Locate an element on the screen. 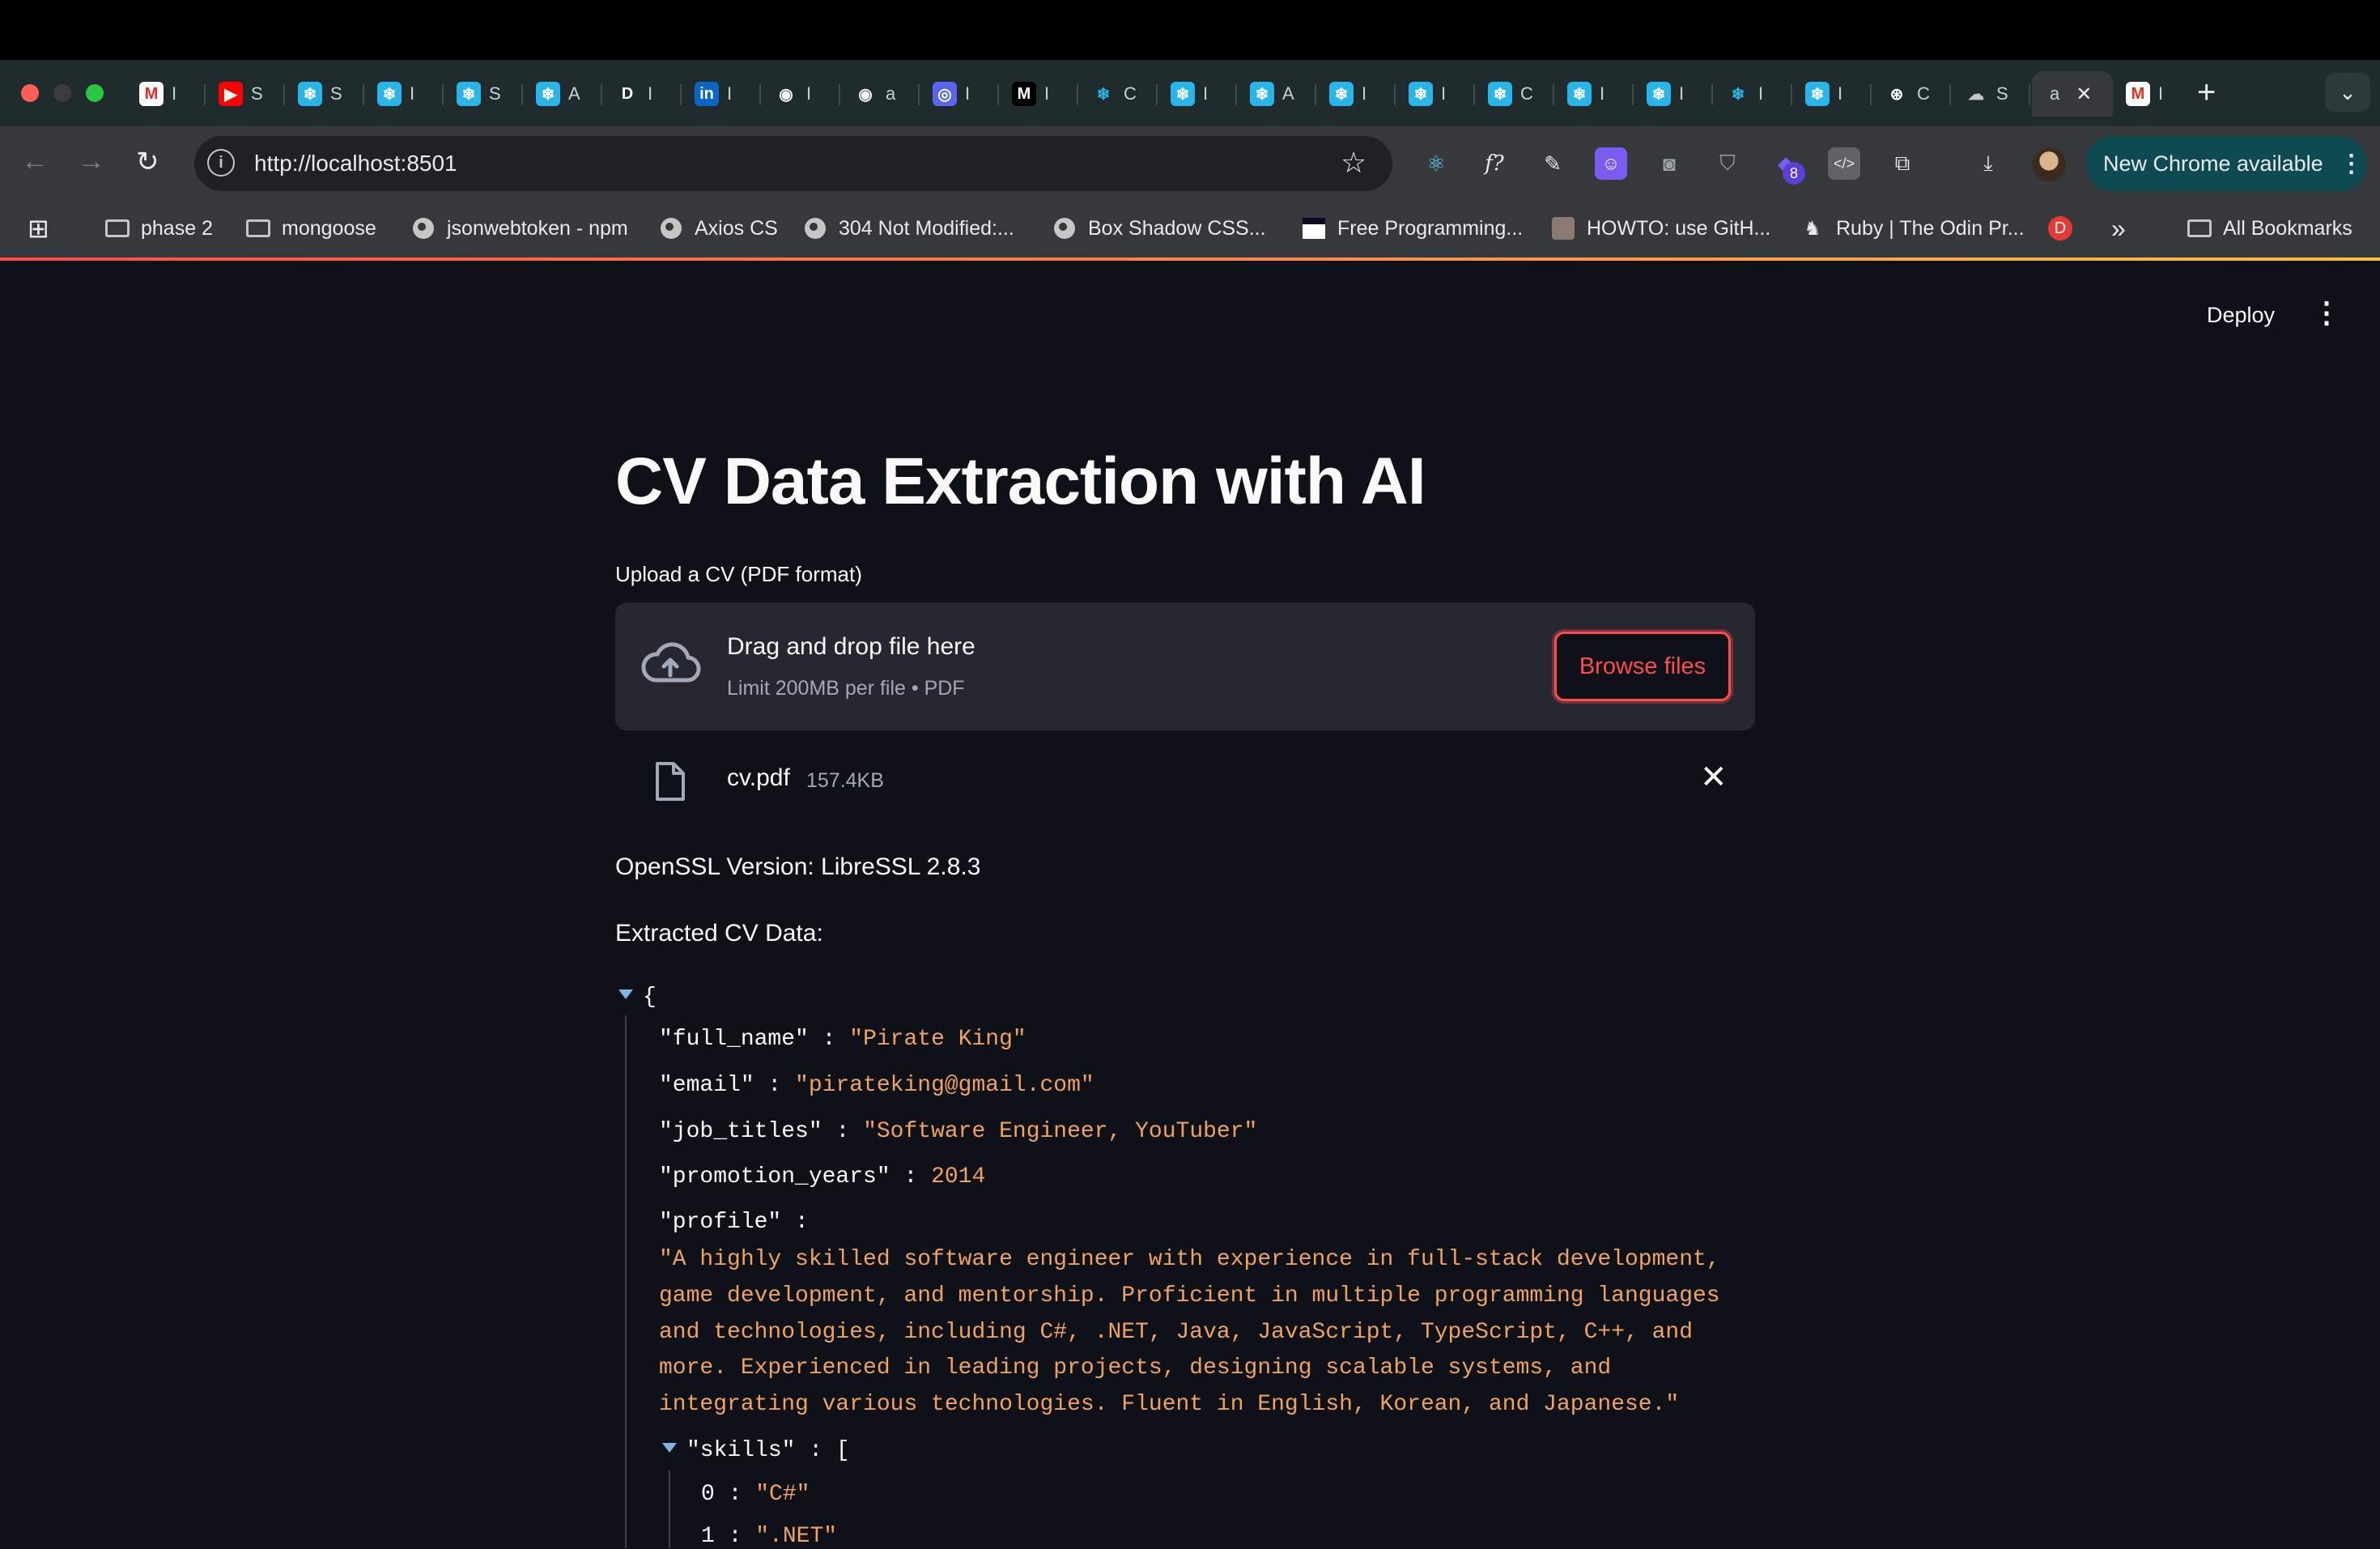 The width and height of the screenshot is (2380, 1549). browser-tab: ◎ I is located at coordinates (959, 94).